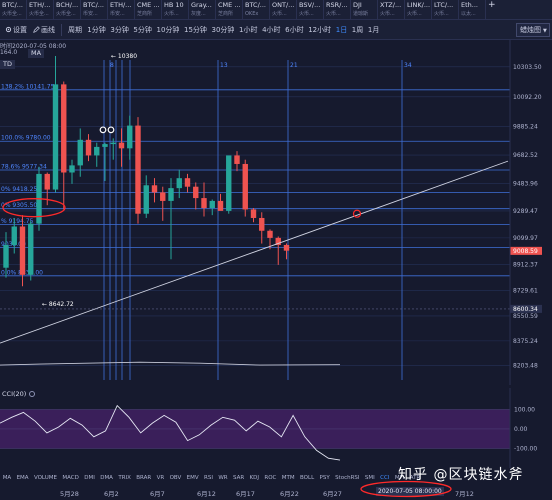 This screenshot has height=500, width=552. Describe the element at coordinates (223, 478) in the screenshot. I see `indicator-tab: WR` at that location.